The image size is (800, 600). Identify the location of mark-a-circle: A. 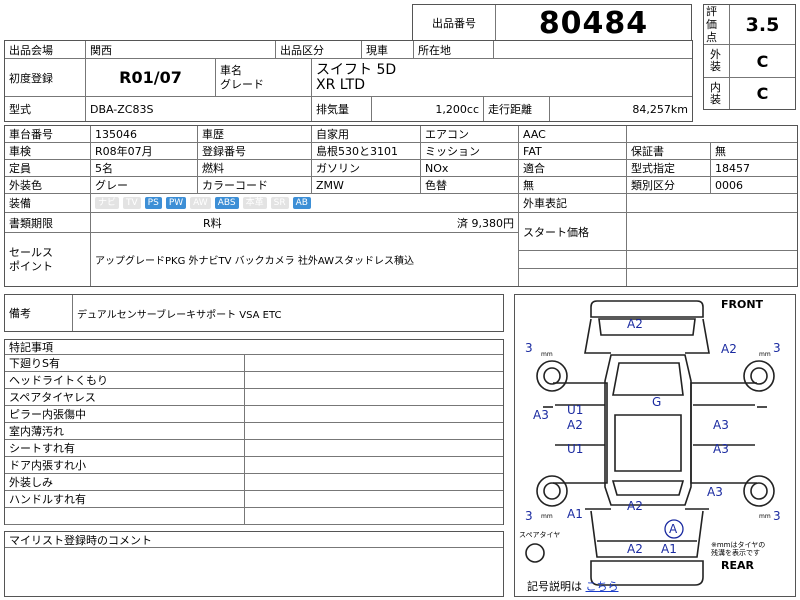
(673, 529).